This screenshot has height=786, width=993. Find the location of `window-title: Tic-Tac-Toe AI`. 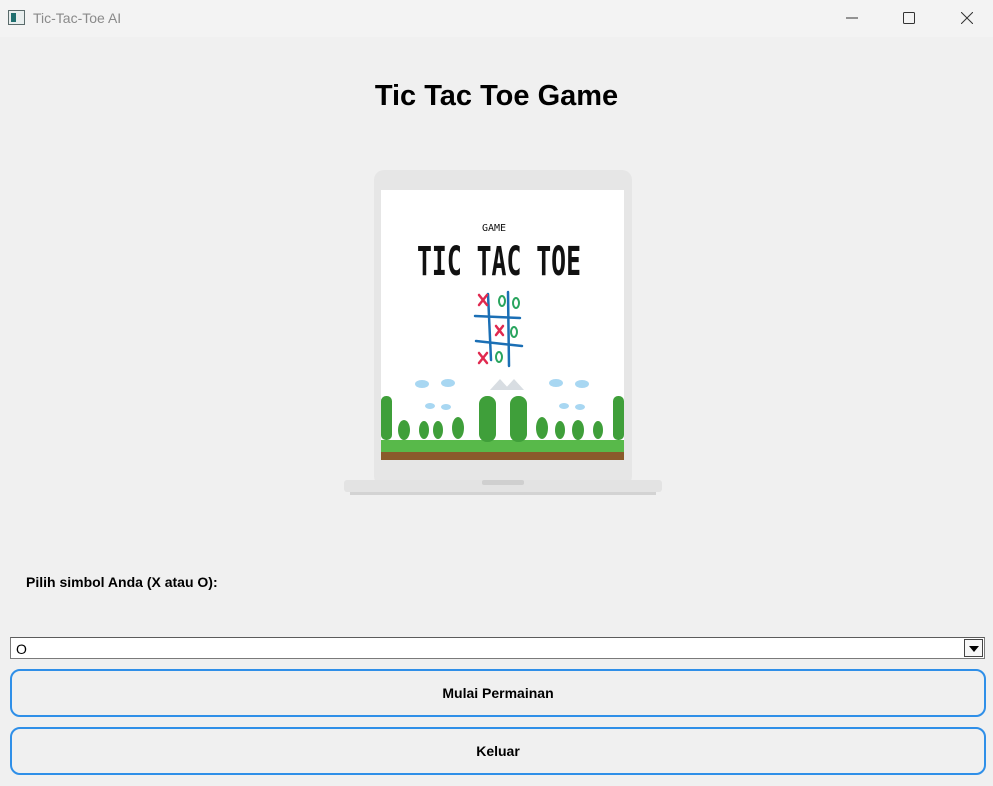

window-title: Tic-Tac-Toe AI is located at coordinates (77, 18).